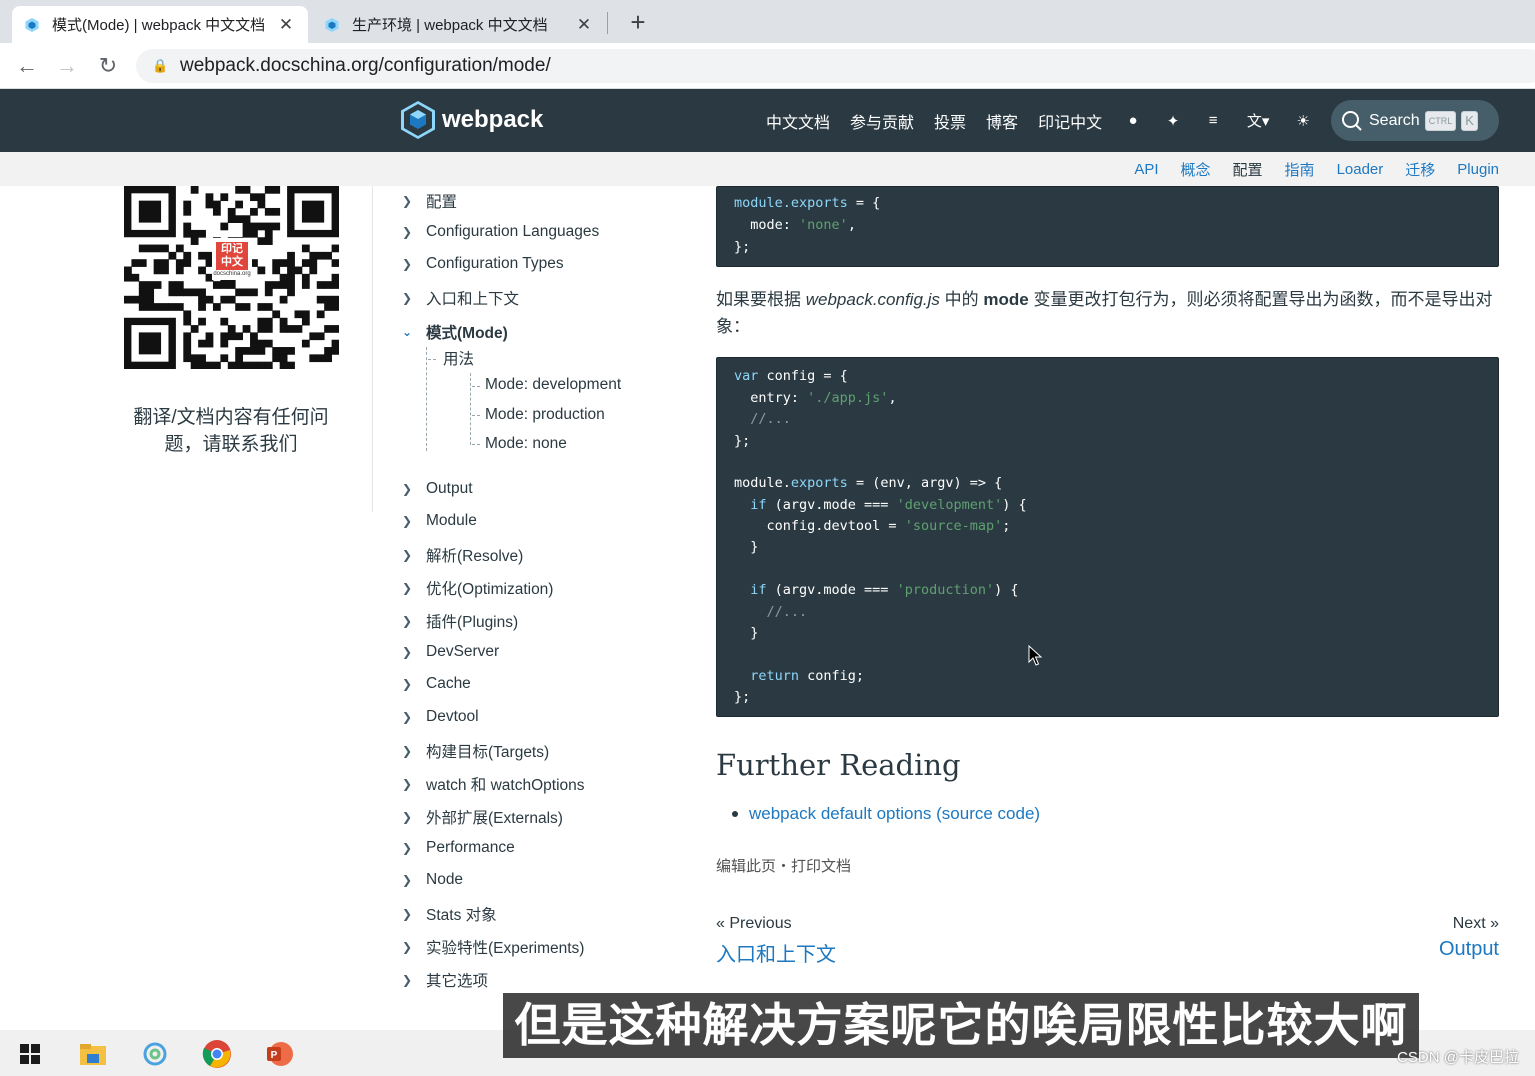  I want to click on sidebar-item-other-options: ❯ 其它选项, so click(444, 980).